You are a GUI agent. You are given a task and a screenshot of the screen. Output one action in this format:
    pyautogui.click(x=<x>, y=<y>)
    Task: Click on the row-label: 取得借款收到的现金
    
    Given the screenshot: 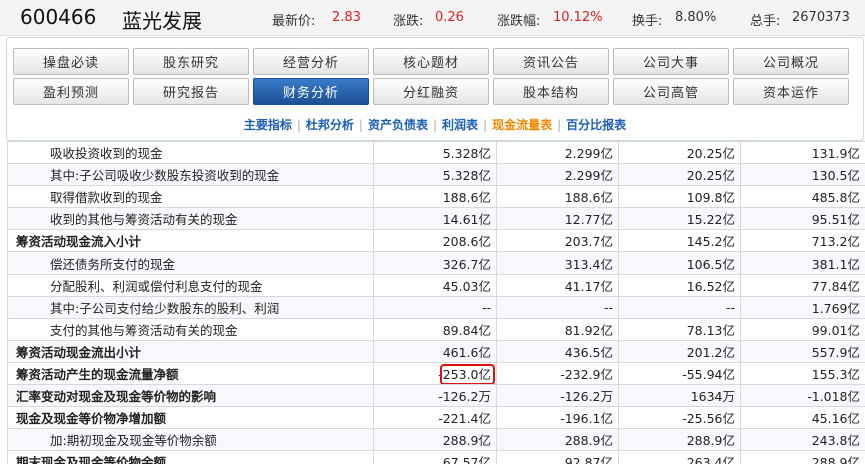 What is the action you would take?
    pyautogui.click(x=190, y=197)
    